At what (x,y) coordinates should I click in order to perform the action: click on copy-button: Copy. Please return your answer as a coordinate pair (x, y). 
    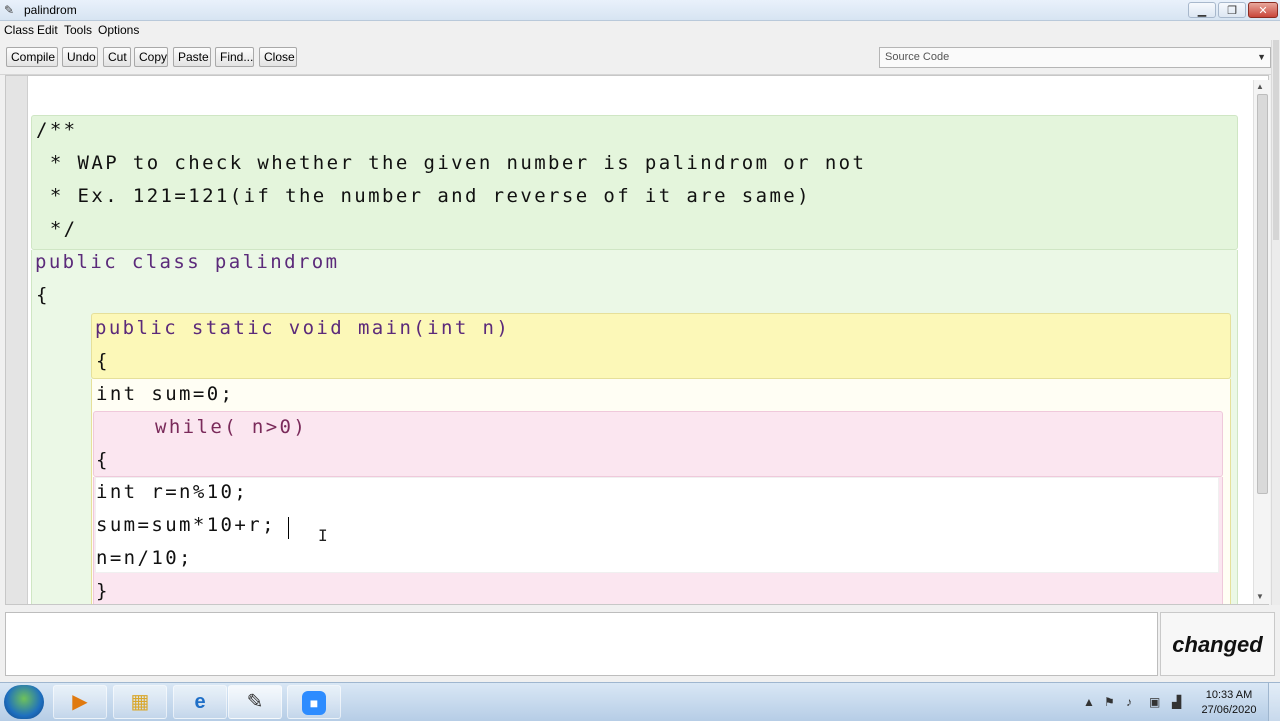
    Looking at the image, I should click on (151, 57).